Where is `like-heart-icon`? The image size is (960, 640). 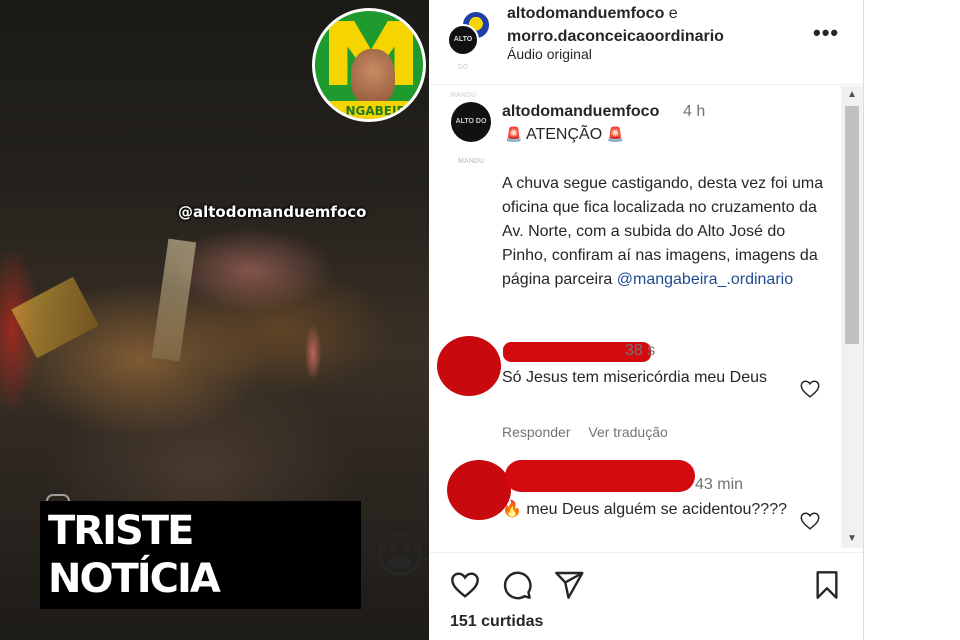
like-heart-icon is located at coordinates (465, 585).